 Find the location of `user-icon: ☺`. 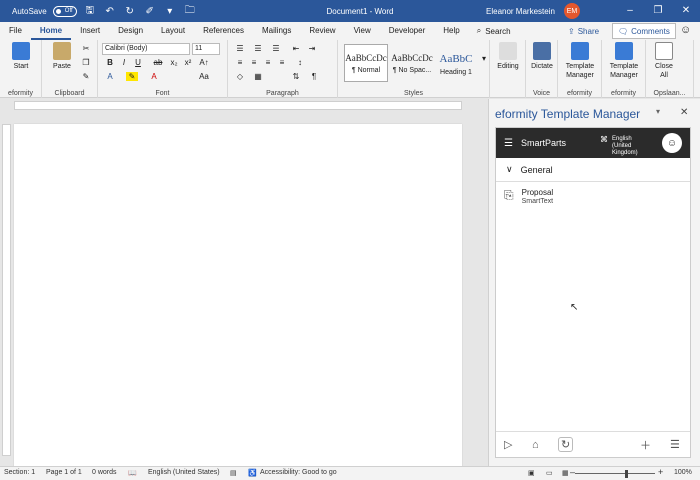

user-icon: ☺ is located at coordinates (672, 143).